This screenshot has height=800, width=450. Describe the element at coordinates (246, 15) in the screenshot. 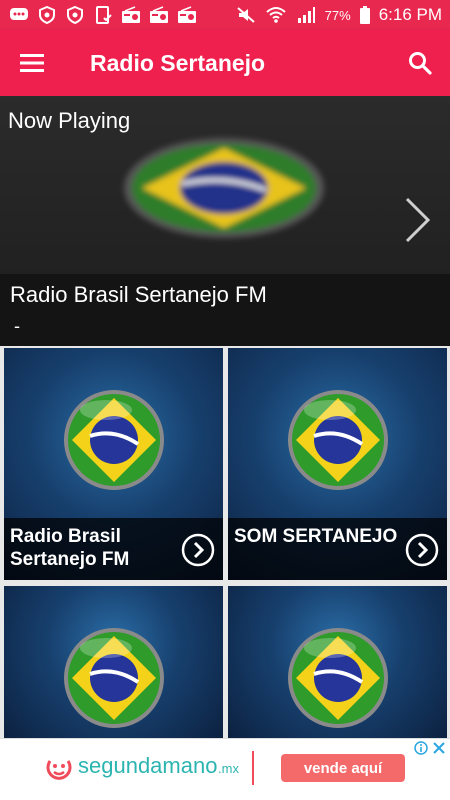

I see `mute-icon` at that location.